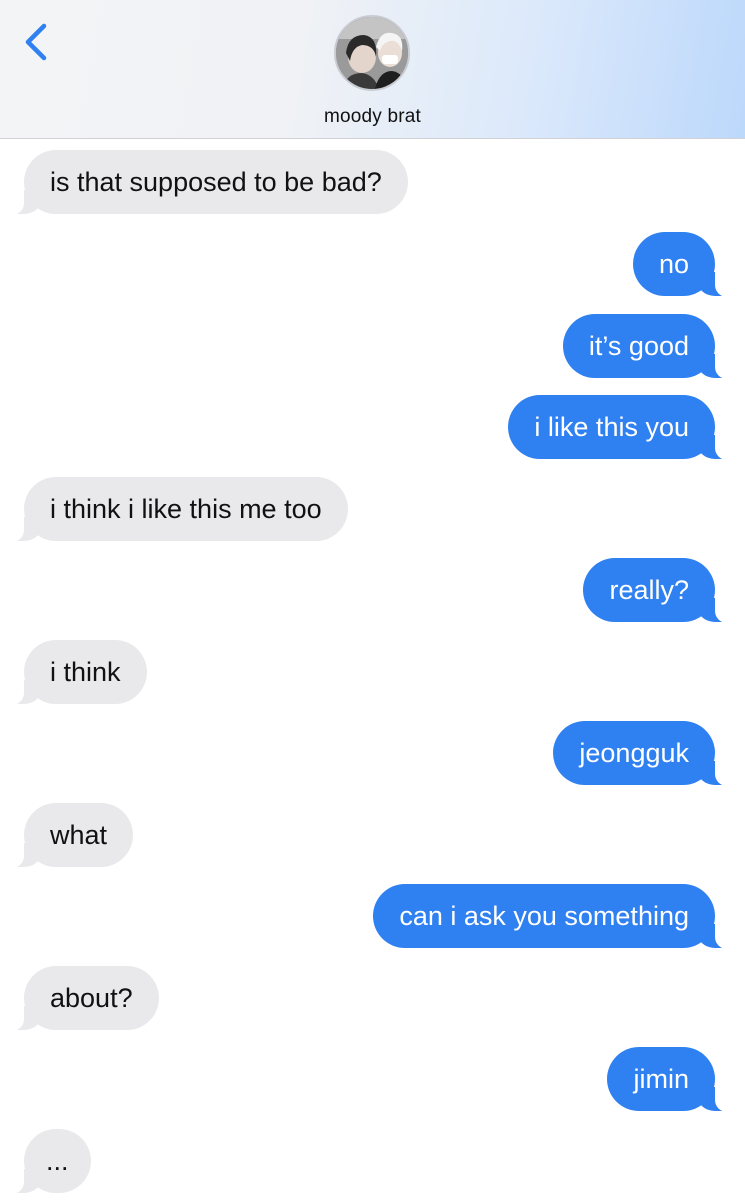 The width and height of the screenshot is (745, 1200). What do you see at coordinates (76, 672) in the screenshot?
I see `incoming-message: i think` at bounding box center [76, 672].